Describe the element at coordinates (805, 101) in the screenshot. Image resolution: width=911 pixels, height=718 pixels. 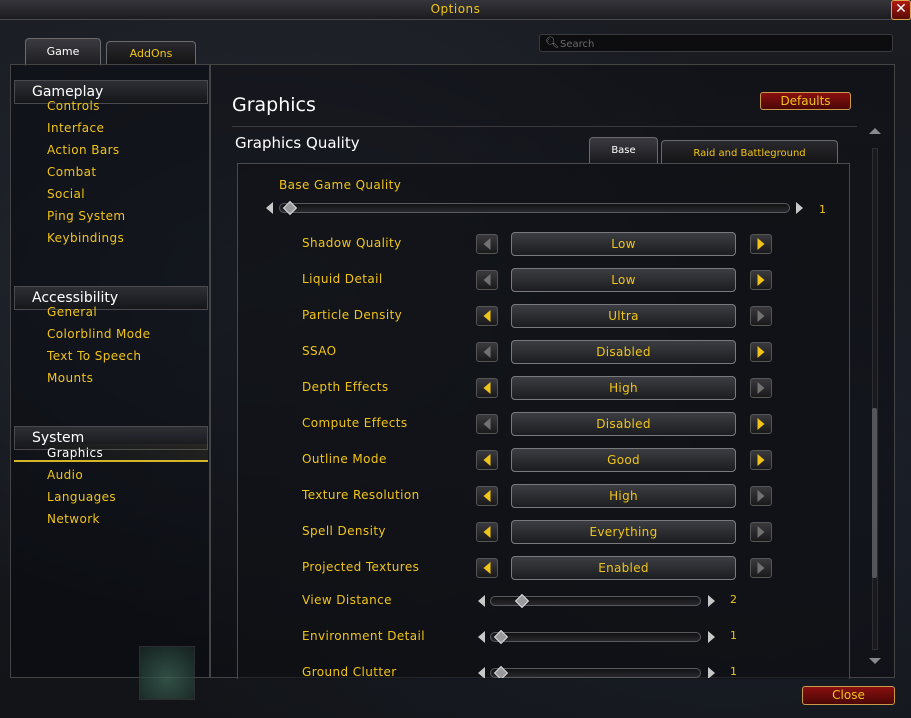
I see `defaults-button: Defaults` at that location.